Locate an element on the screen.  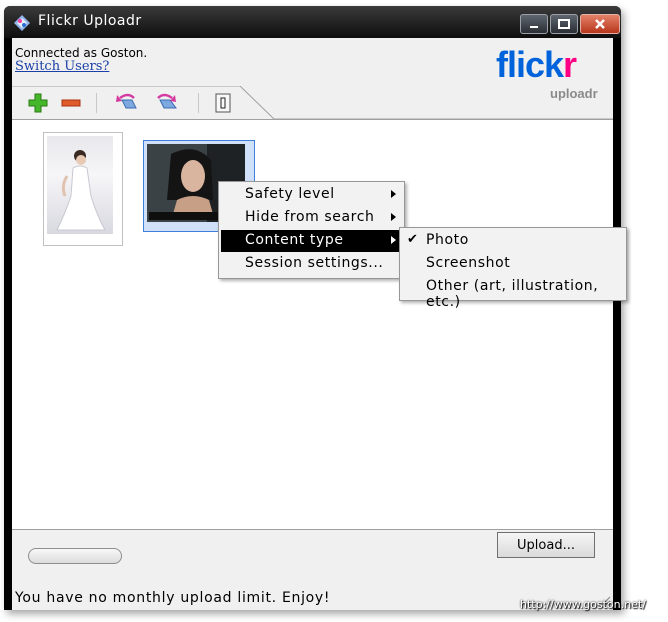
maximize-icon is located at coordinates (564, 24).